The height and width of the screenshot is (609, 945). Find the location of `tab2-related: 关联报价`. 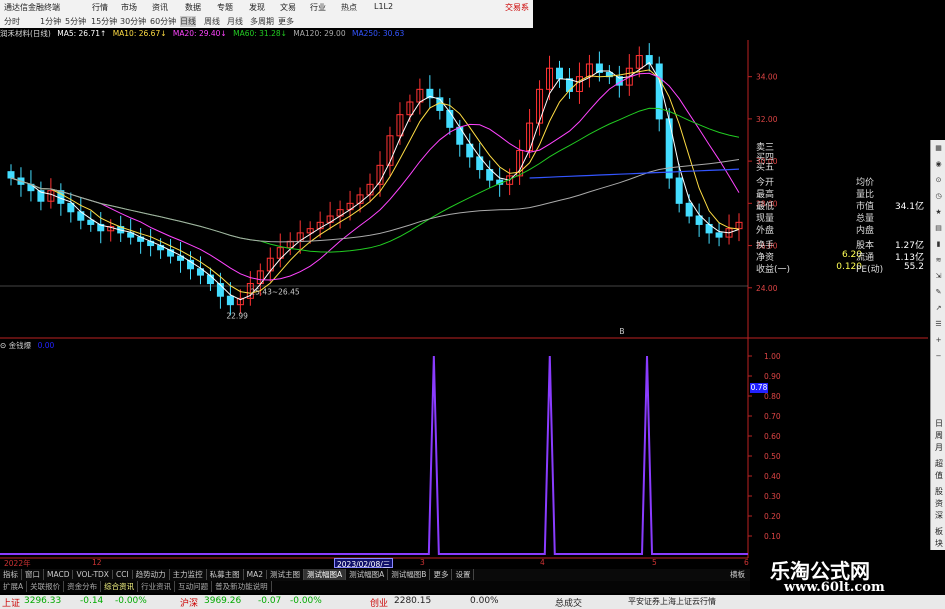

tab2-related: 关联报价 is located at coordinates (46, 586).